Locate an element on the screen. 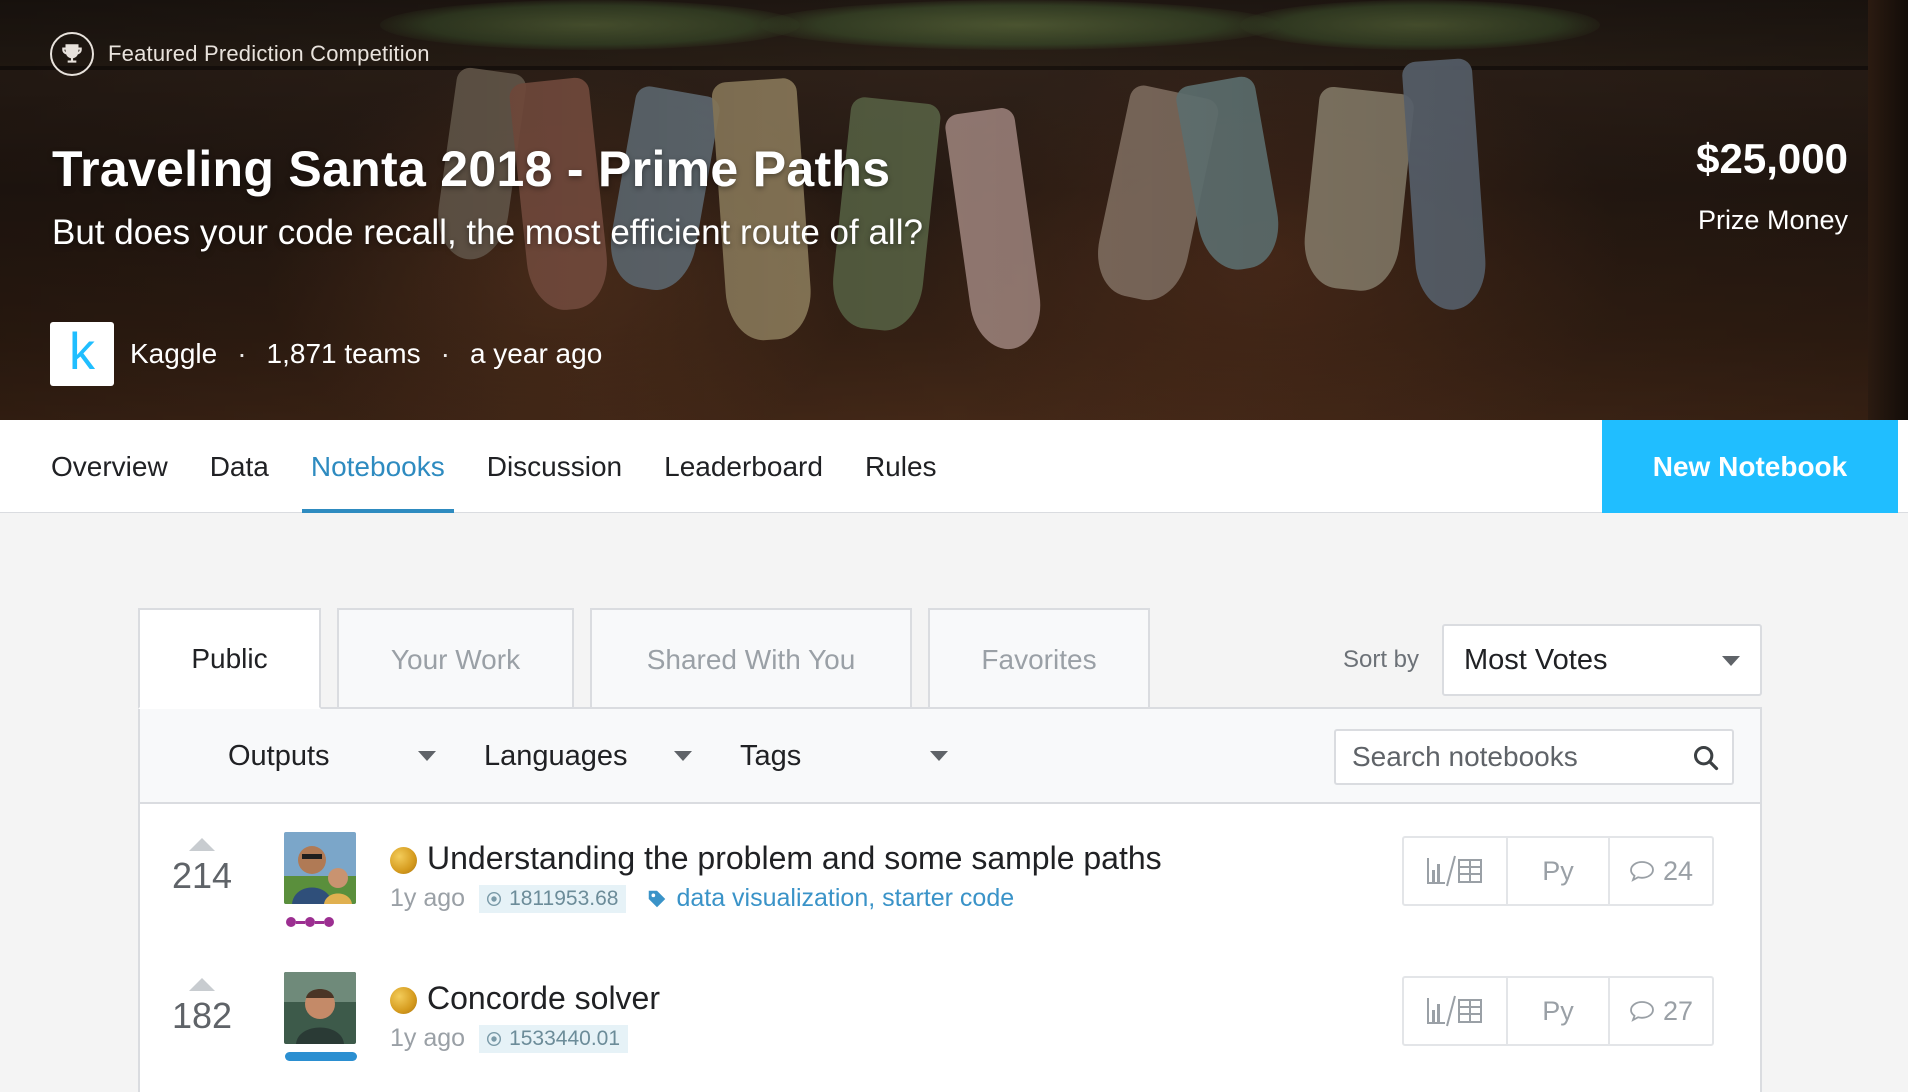  search-icon is located at coordinates (1706, 760).